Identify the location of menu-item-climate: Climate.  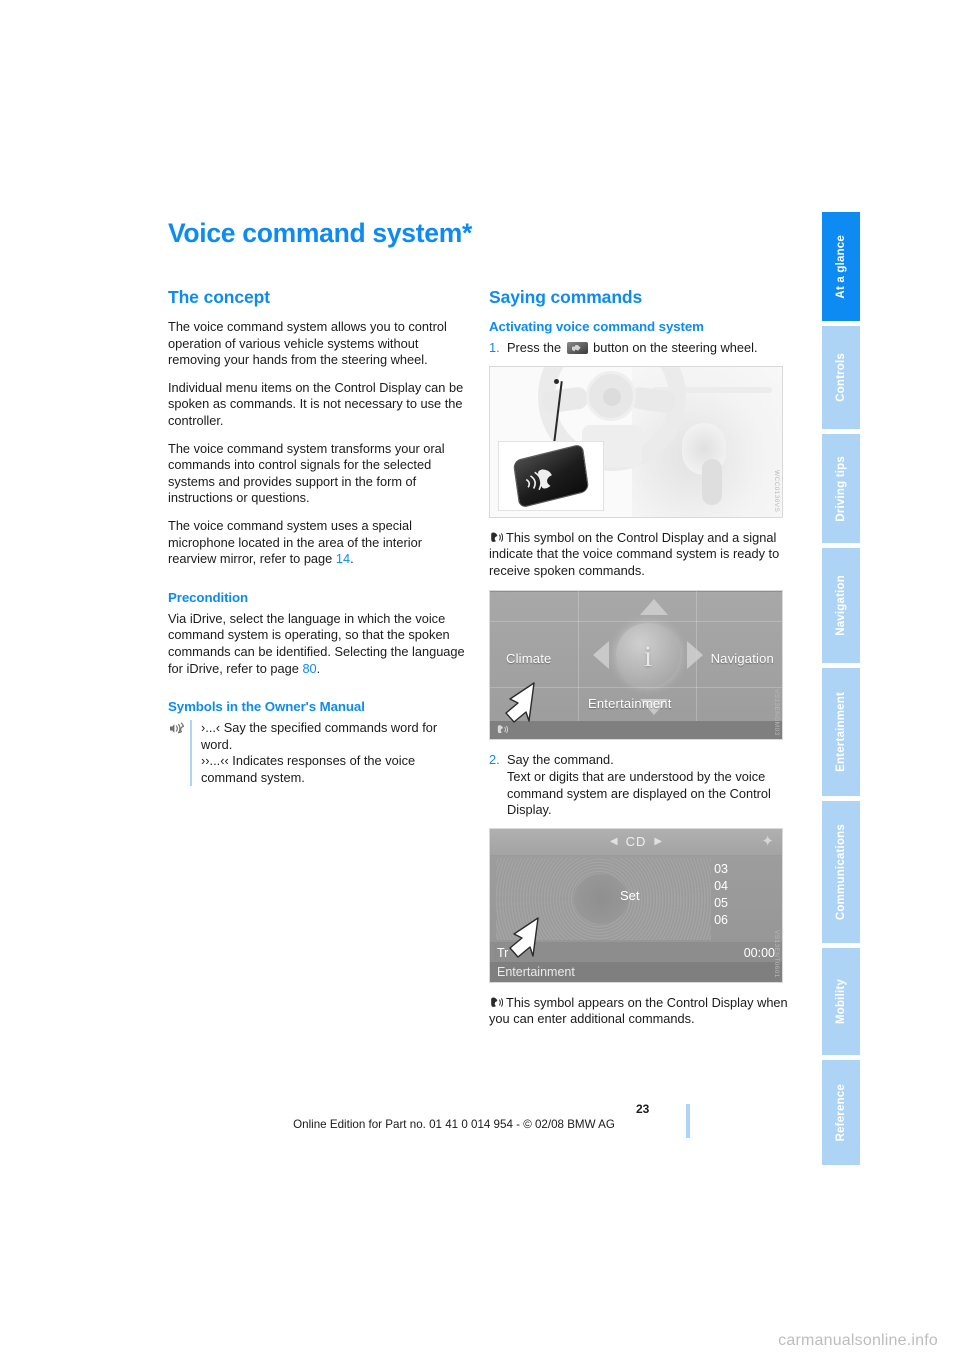
(528, 658).